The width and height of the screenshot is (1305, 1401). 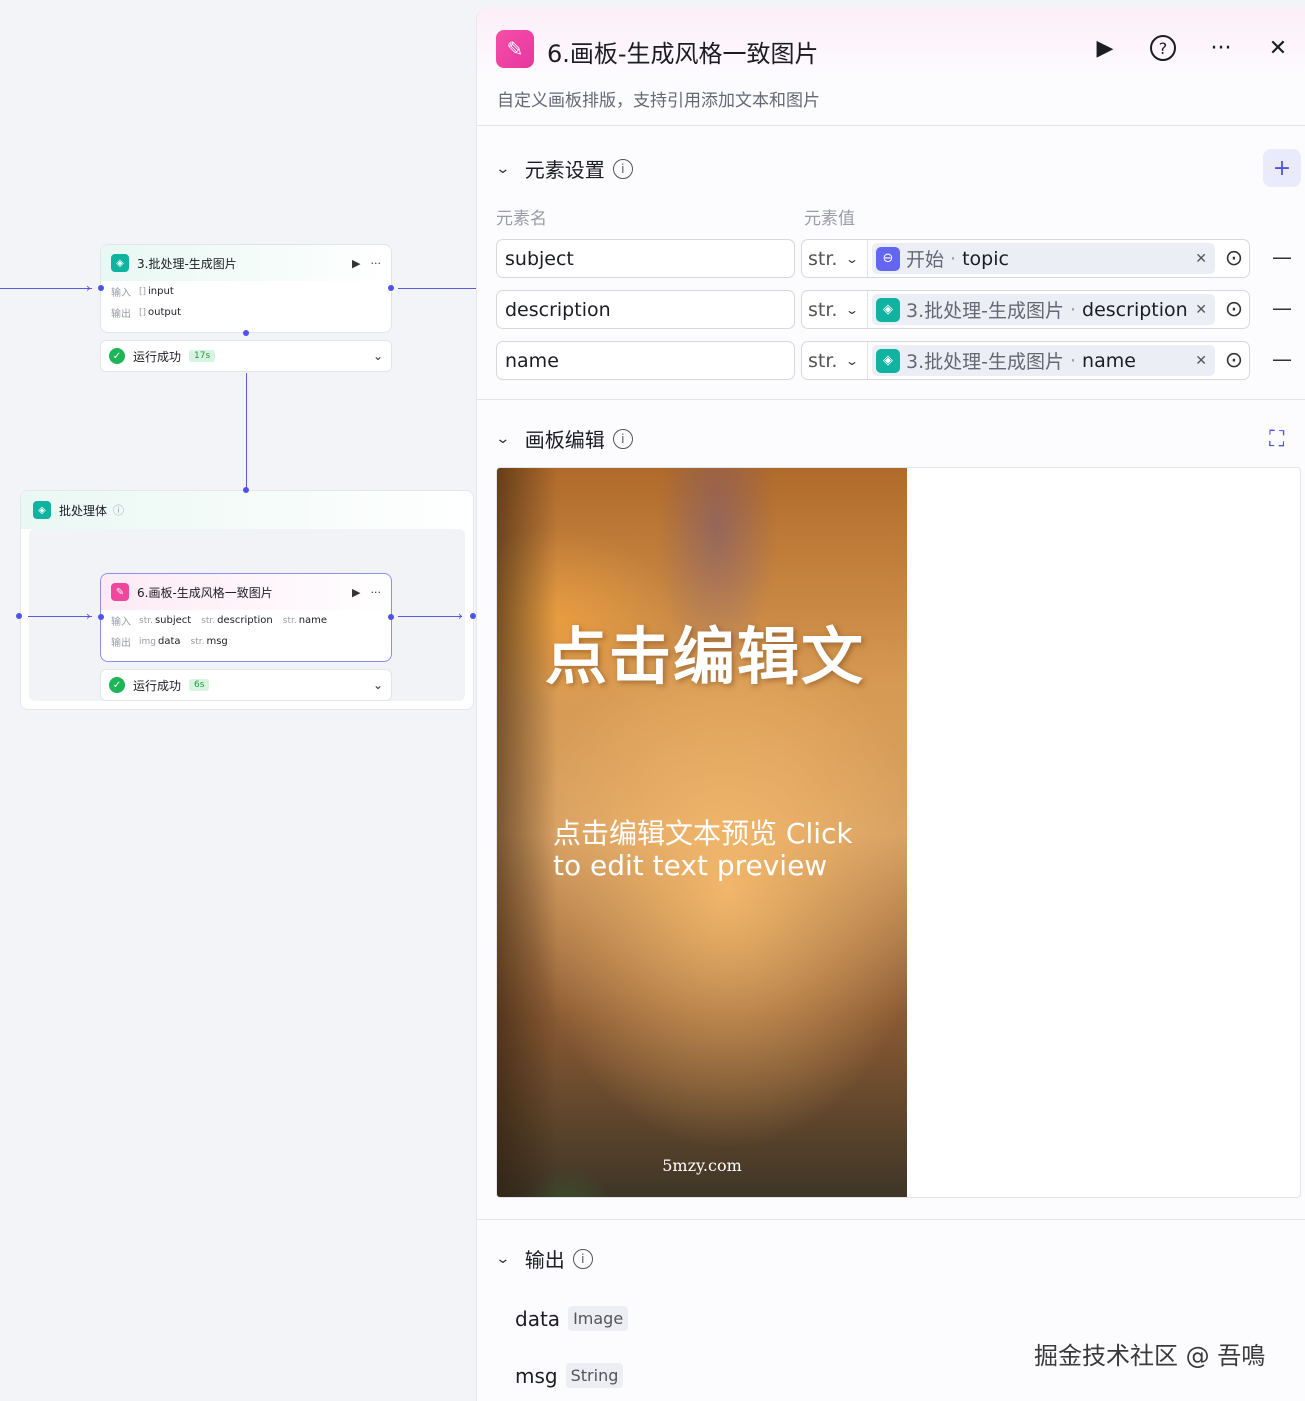 I want to click on start-node-icon: ⊖, so click(x=888, y=258).